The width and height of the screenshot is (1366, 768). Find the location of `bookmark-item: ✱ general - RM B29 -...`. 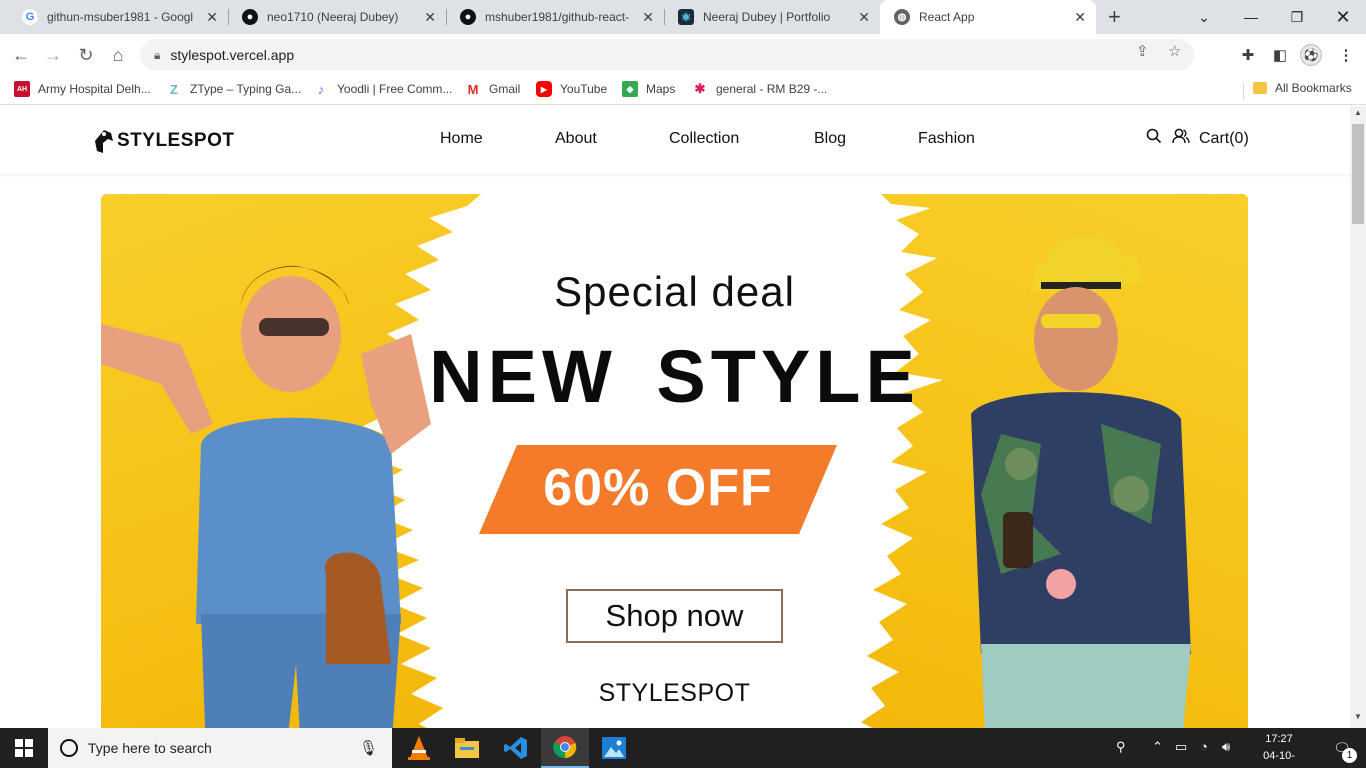

bookmark-item: ✱ general - RM B29 -... is located at coordinates (760, 89).